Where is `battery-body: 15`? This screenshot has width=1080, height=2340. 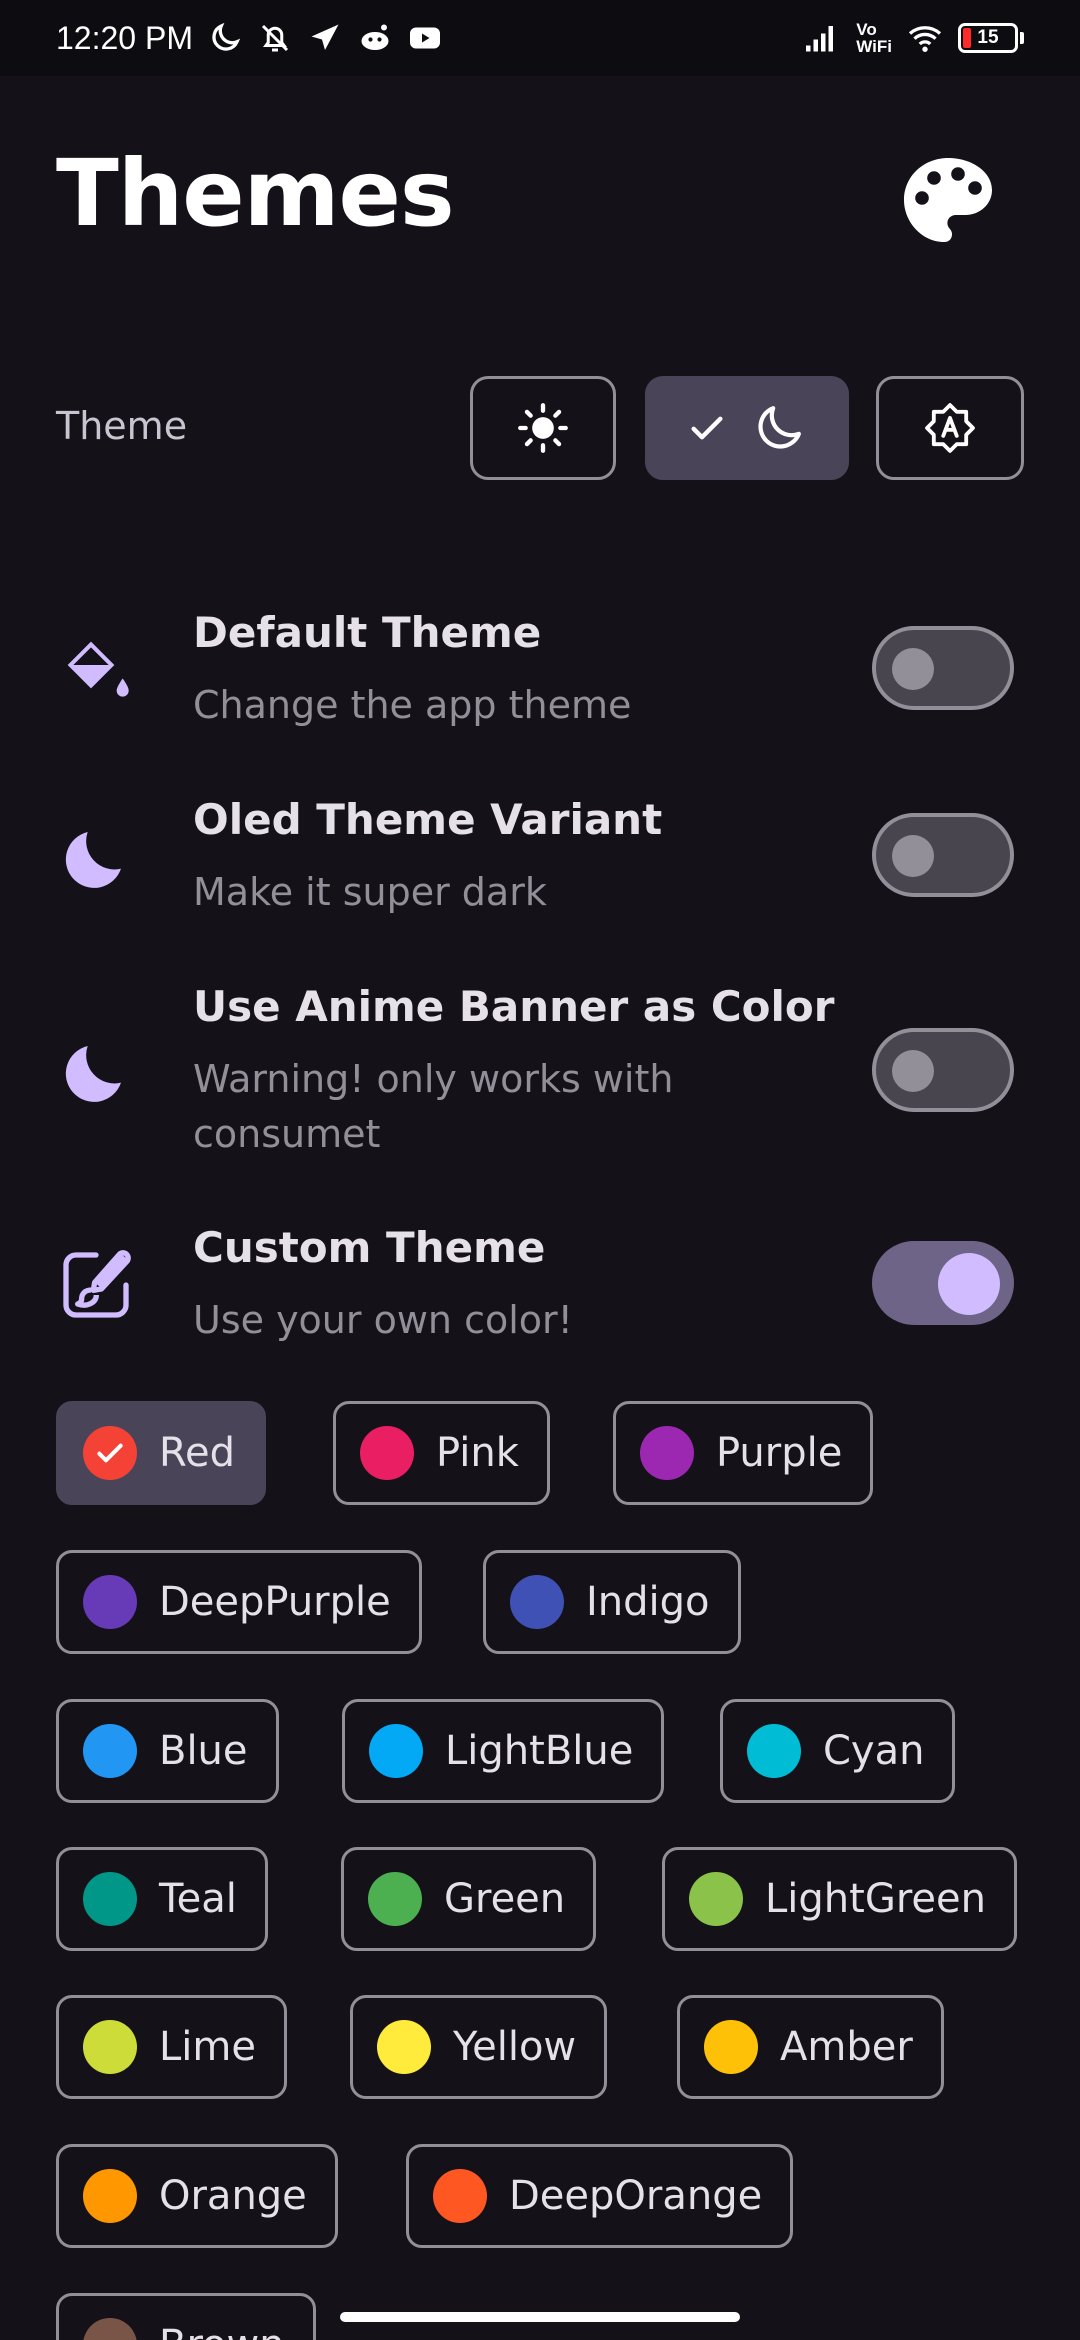
battery-body: 15 is located at coordinates (988, 38).